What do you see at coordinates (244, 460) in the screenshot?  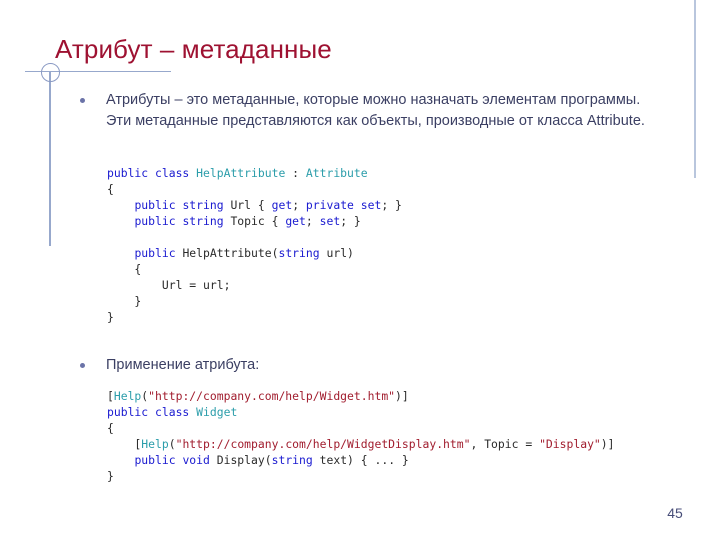 I see `code-token: Display(` at bounding box center [244, 460].